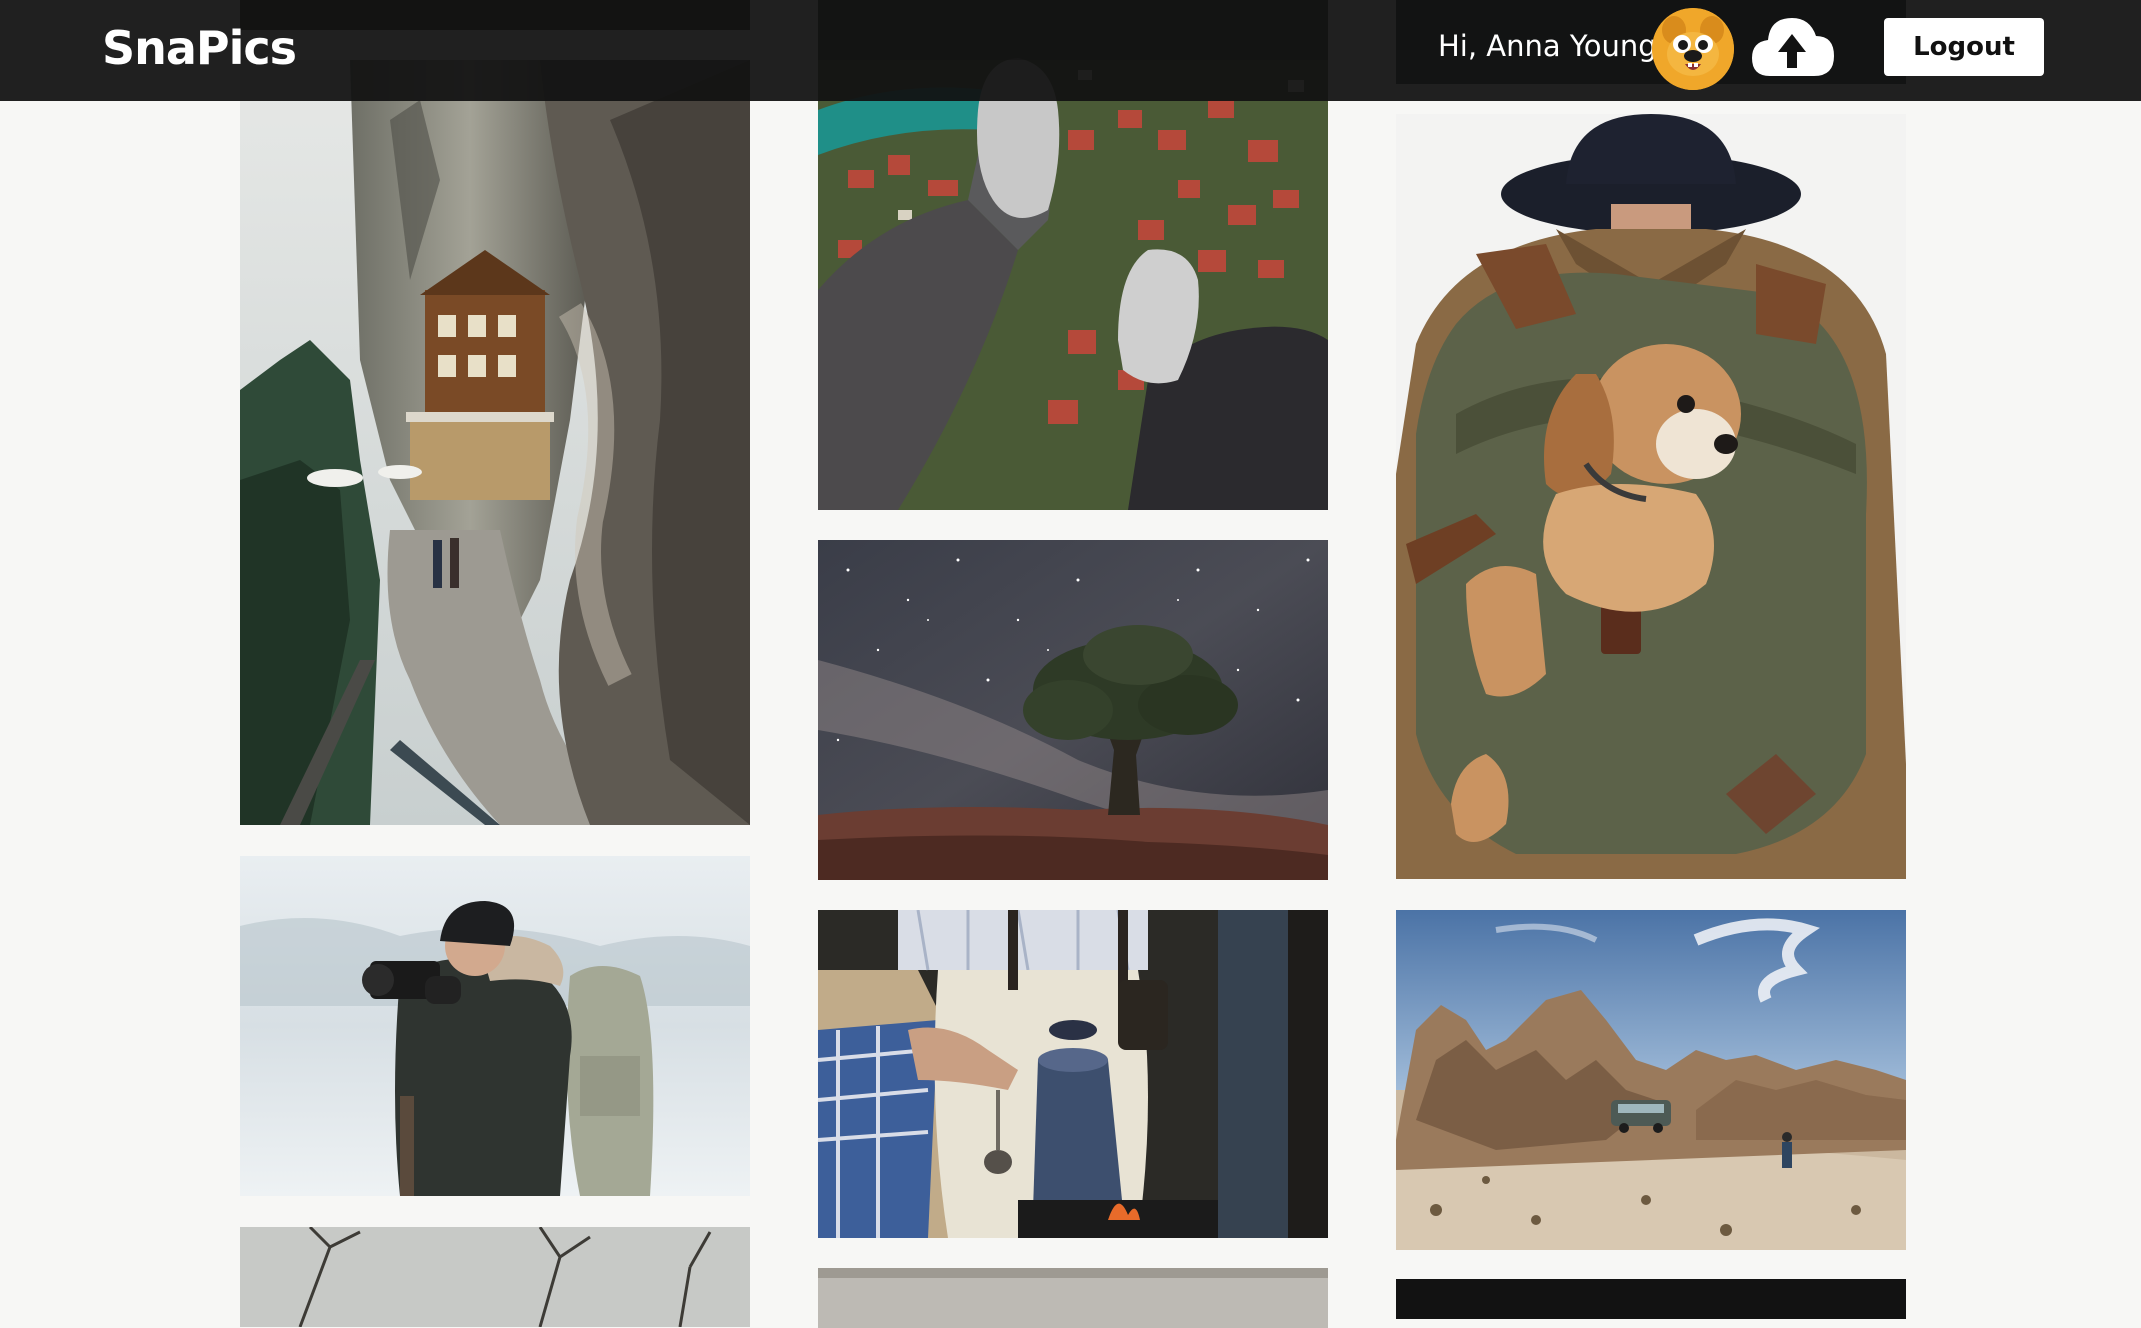 The height and width of the screenshot is (1328, 2141). What do you see at coordinates (495, 1277) in the screenshot?
I see `gallery-photo-partial-bottom` at bounding box center [495, 1277].